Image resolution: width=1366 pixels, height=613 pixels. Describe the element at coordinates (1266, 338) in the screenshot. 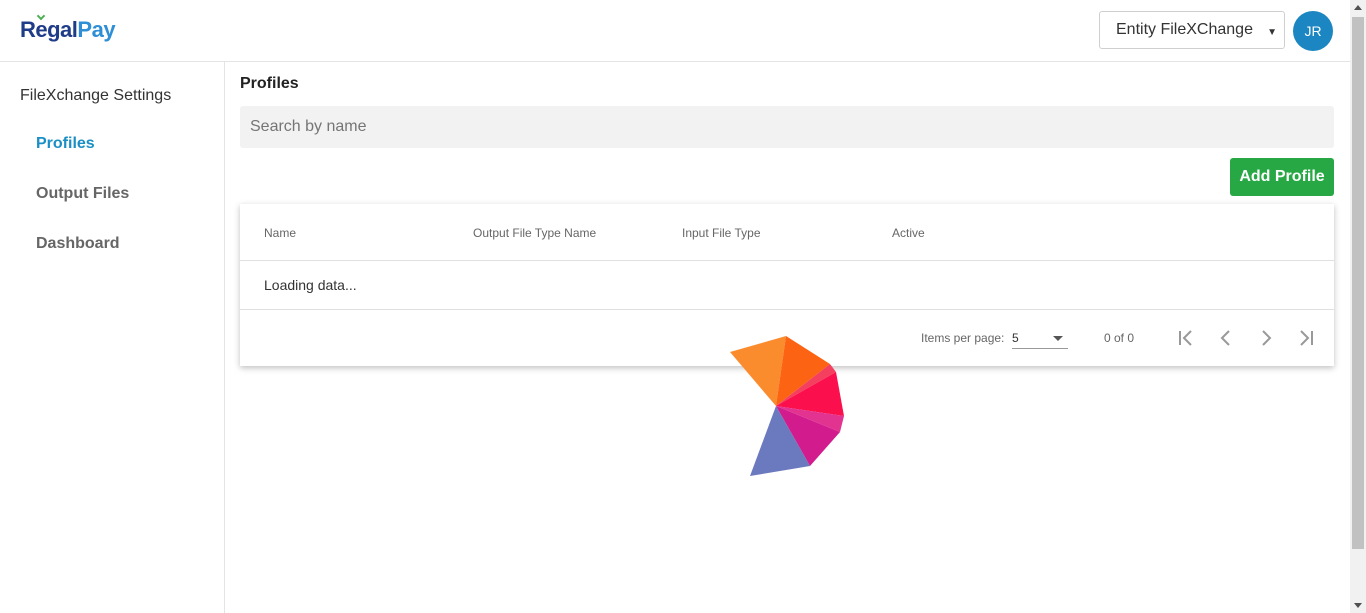

I see `next-page-icon` at that location.